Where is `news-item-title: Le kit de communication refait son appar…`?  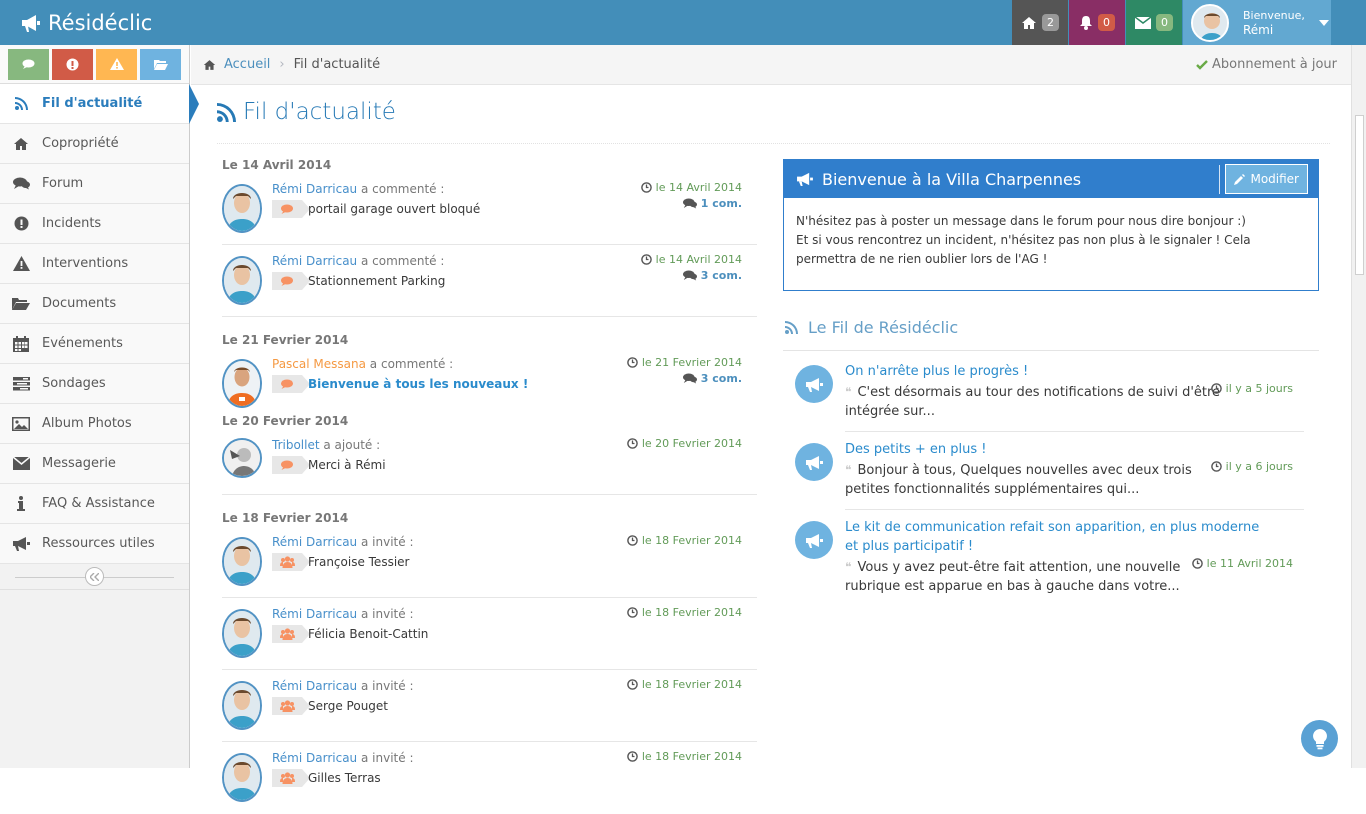 news-item-title: Le kit de communication refait son appar… is located at coordinates (1060, 537).